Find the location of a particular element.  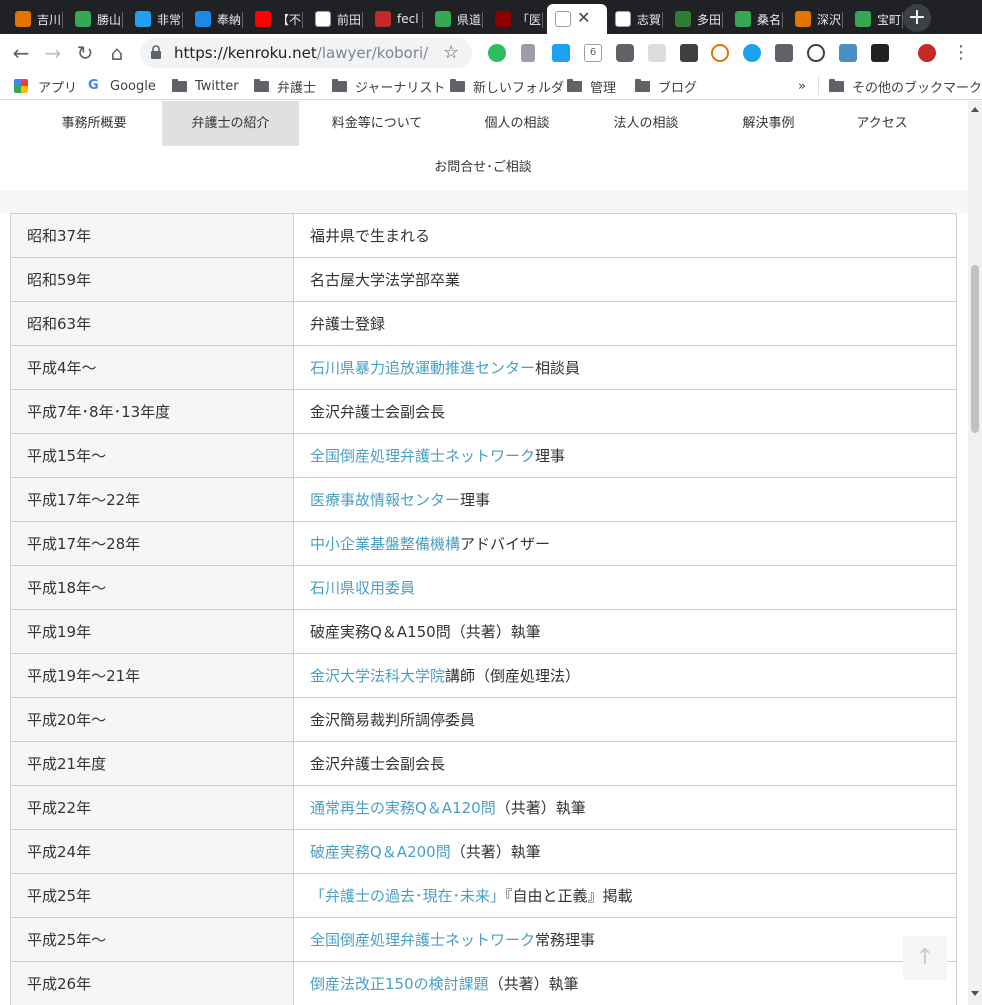

puzzle-extension-icon is located at coordinates (657, 53).